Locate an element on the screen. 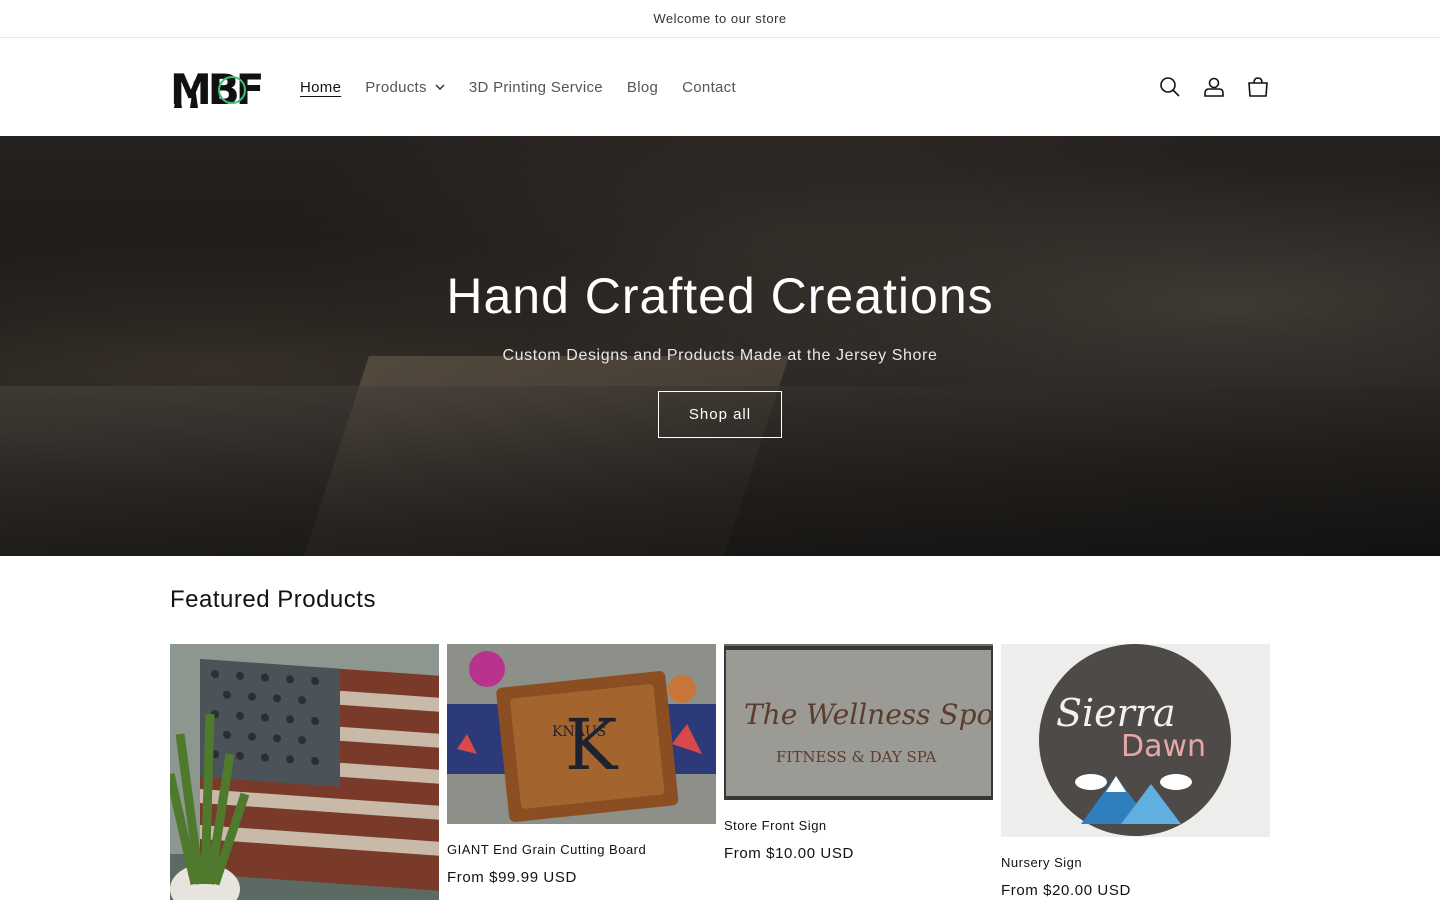  chevron-down-icon is located at coordinates (440, 87).